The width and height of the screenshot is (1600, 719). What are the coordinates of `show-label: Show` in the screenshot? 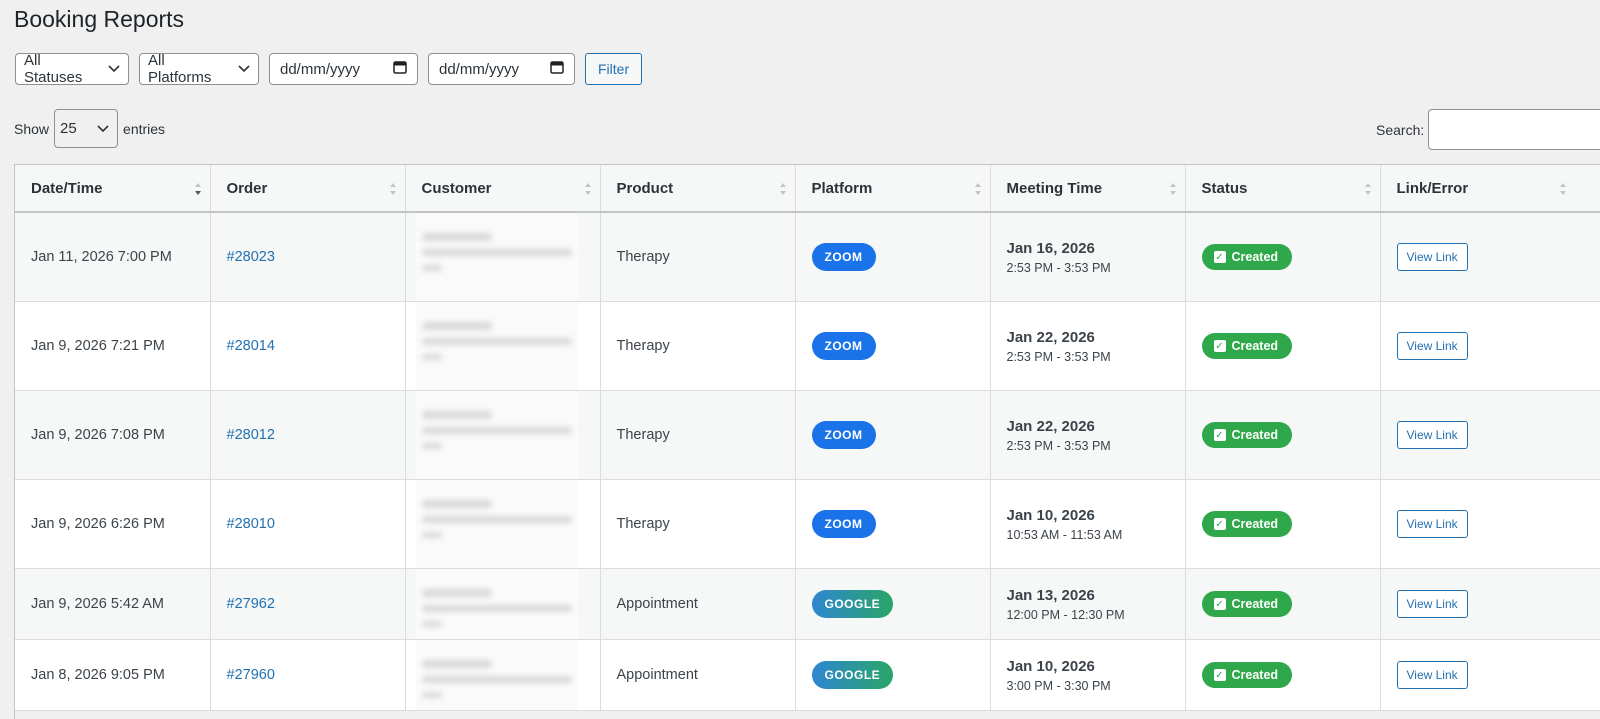 It's located at (32, 128).